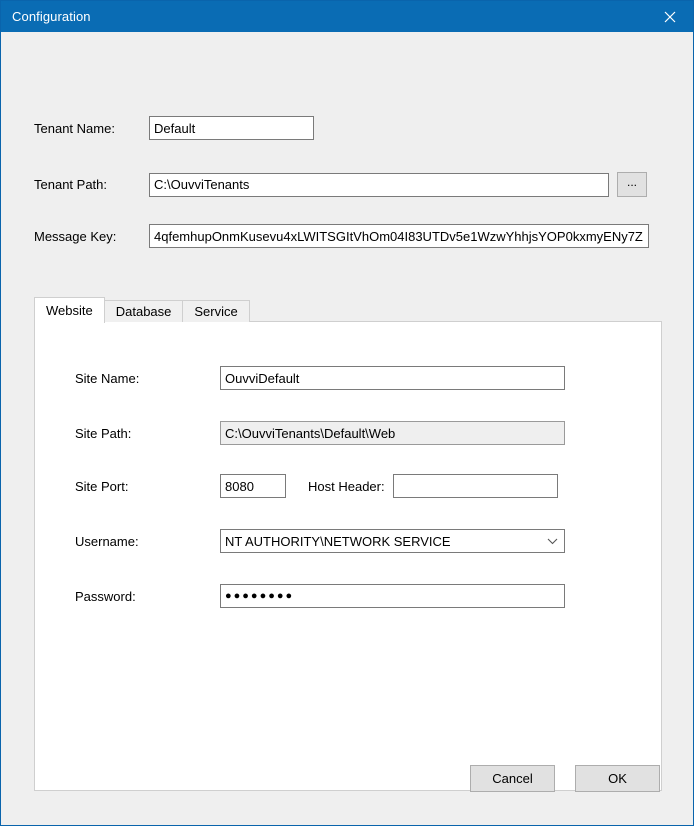 The height and width of the screenshot is (826, 694). What do you see at coordinates (392, 378) in the screenshot?
I see `site-name-input: OuvviDefault` at bounding box center [392, 378].